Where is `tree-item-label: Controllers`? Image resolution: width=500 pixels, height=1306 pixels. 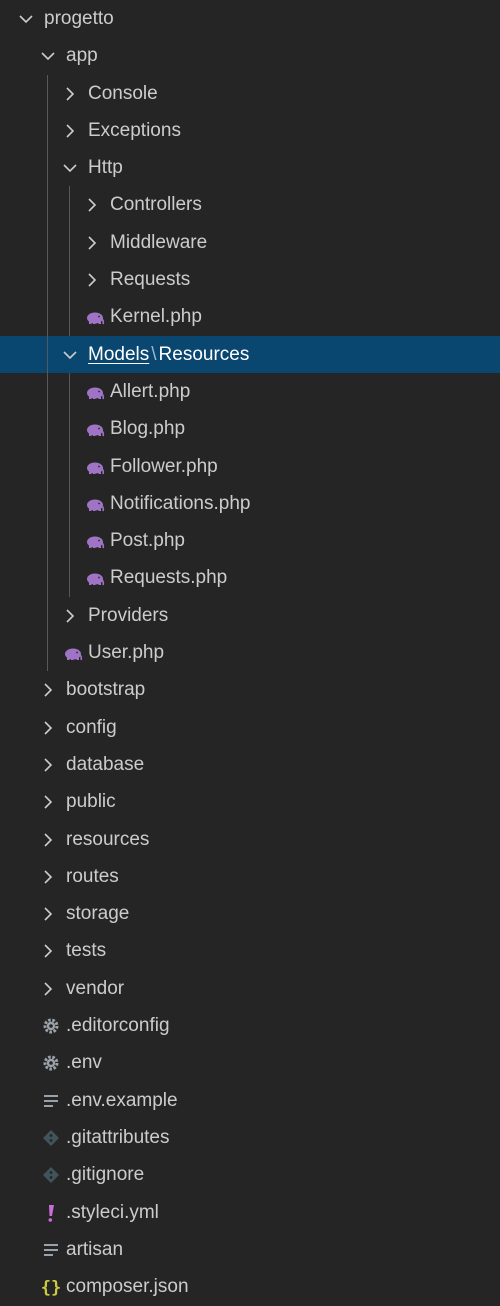 tree-item-label: Controllers is located at coordinates (156, 205).